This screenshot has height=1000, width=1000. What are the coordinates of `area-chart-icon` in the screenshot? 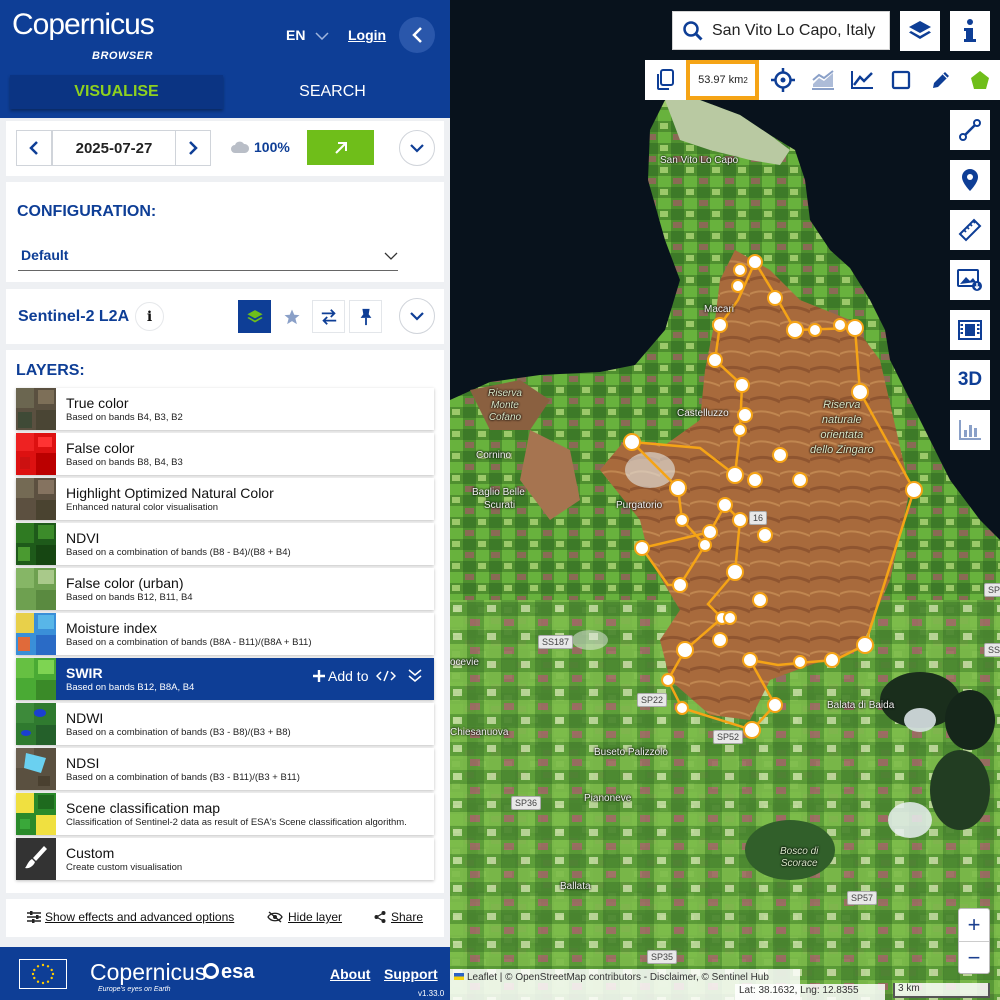 It's located at (822, 80).